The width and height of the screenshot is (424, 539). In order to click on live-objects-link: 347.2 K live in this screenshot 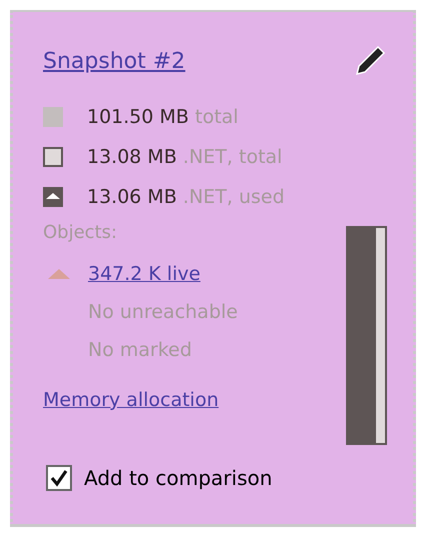, I will do `click(144, 274)`.